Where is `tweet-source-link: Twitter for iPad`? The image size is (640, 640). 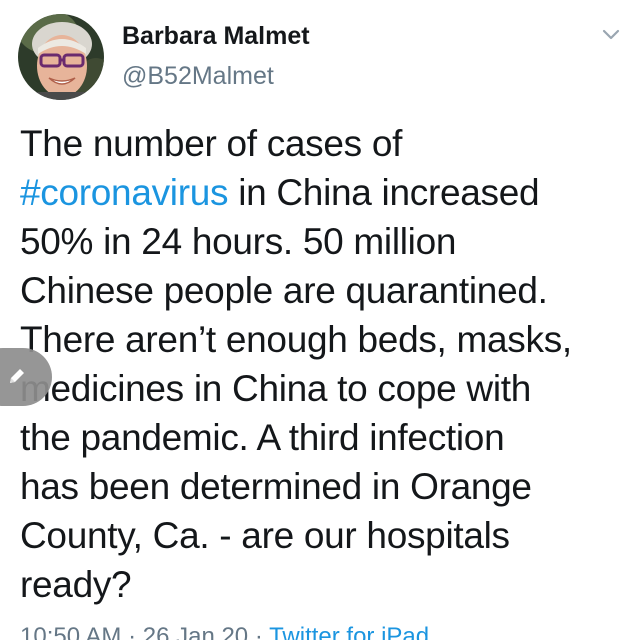
tweet-source-link: Twitter for iPad is located at coordinates (349, 631).